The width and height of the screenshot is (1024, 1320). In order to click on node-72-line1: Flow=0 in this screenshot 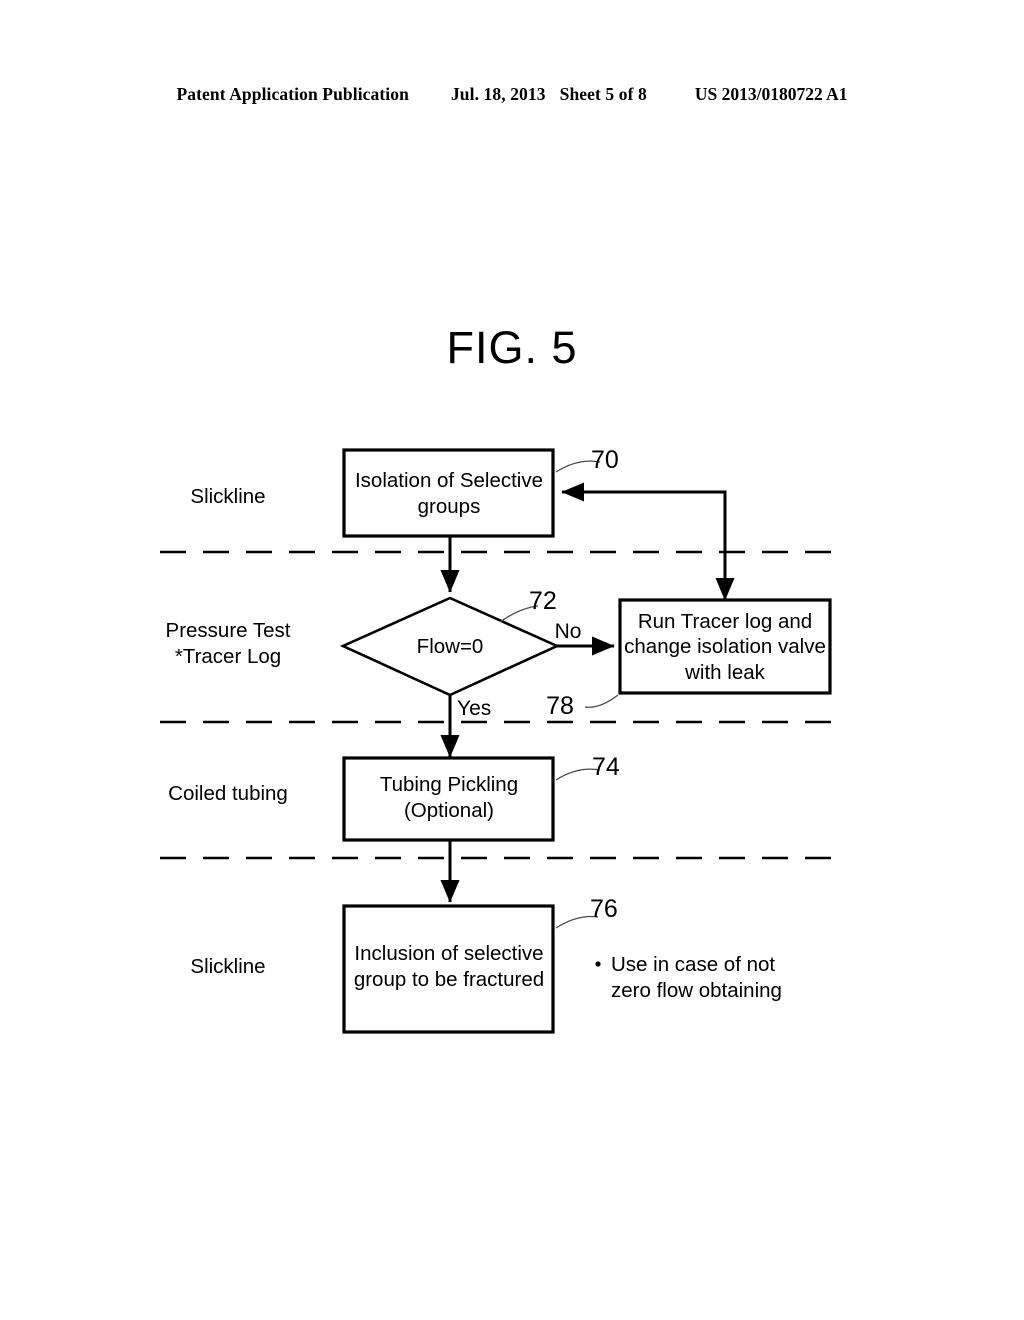, I will do `click(450, 646)`.